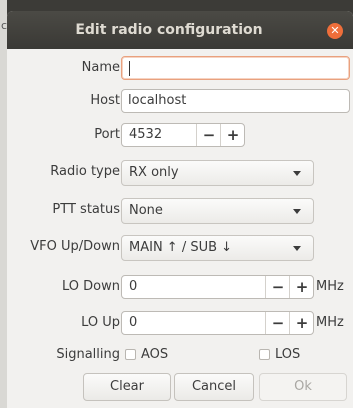 Image resolution: width=353 pixels, height=408 pixels. I want to click on lo-down-label: LO Down, so click(91, 286).